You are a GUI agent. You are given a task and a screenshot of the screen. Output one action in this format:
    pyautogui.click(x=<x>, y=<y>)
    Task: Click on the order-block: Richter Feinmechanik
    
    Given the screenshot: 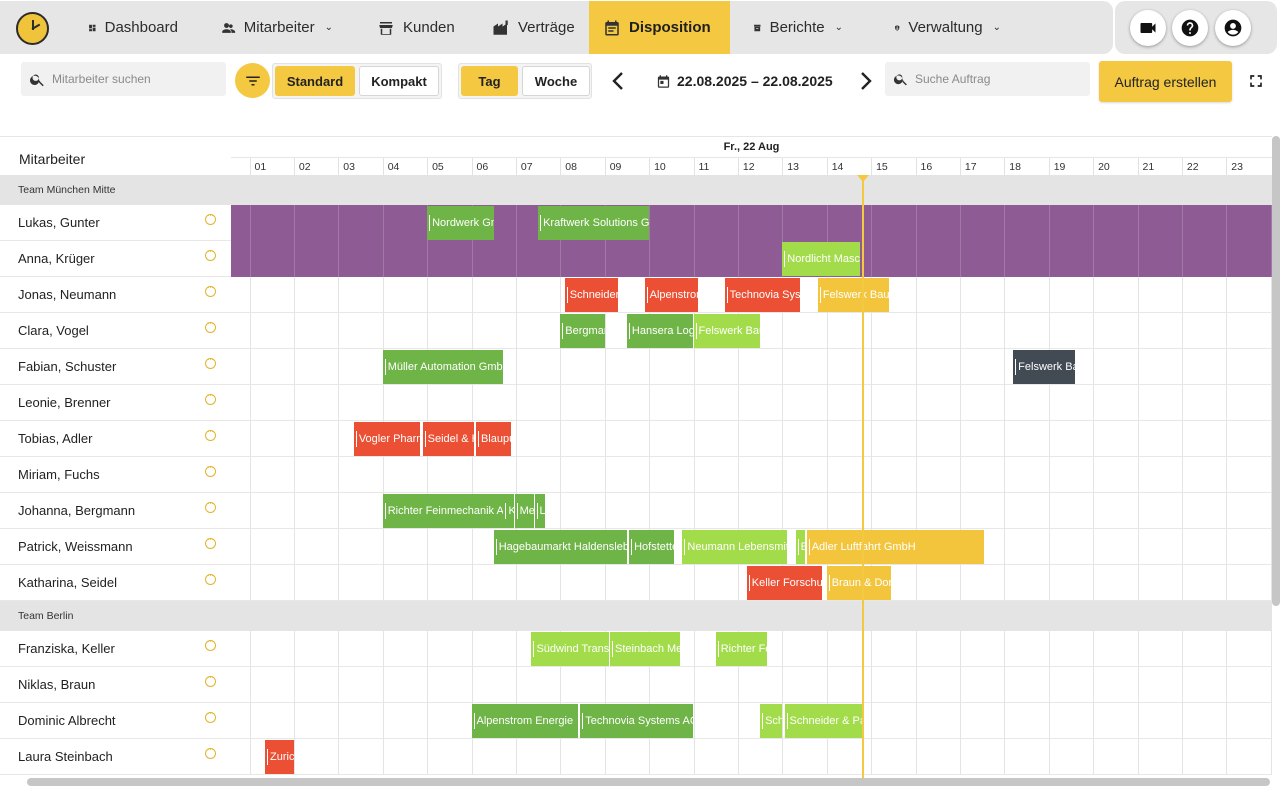 What is the action you would take?
    pyautogui.click(x=741, y=649)
    